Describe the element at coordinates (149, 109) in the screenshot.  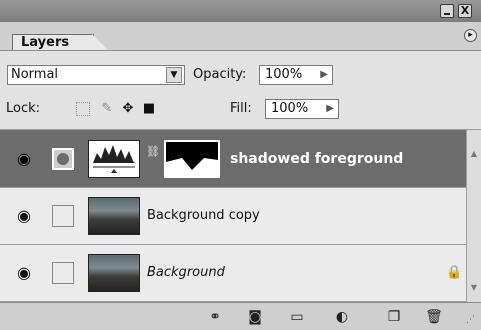
I see `lock-all-icon: ■` at that location.